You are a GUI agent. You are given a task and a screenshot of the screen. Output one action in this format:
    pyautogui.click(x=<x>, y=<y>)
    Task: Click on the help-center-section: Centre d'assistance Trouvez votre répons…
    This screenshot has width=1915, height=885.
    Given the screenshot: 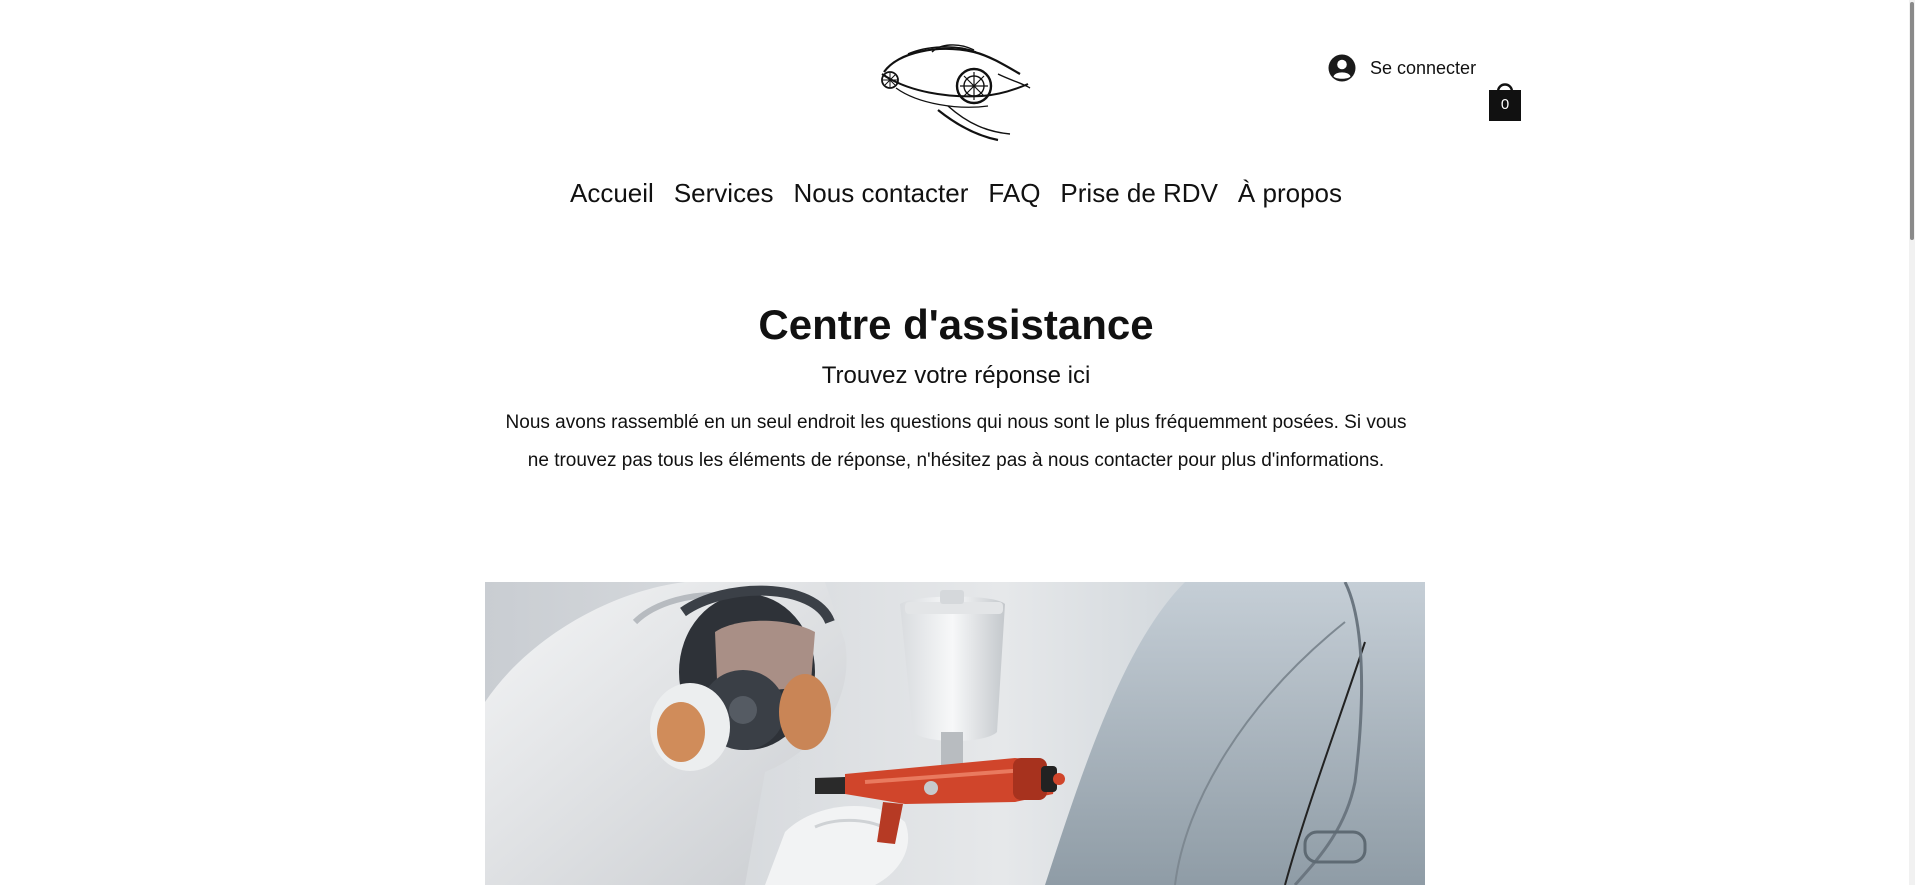 What is the action you would take?
    pyautogui.click(x=956, y=390)
    